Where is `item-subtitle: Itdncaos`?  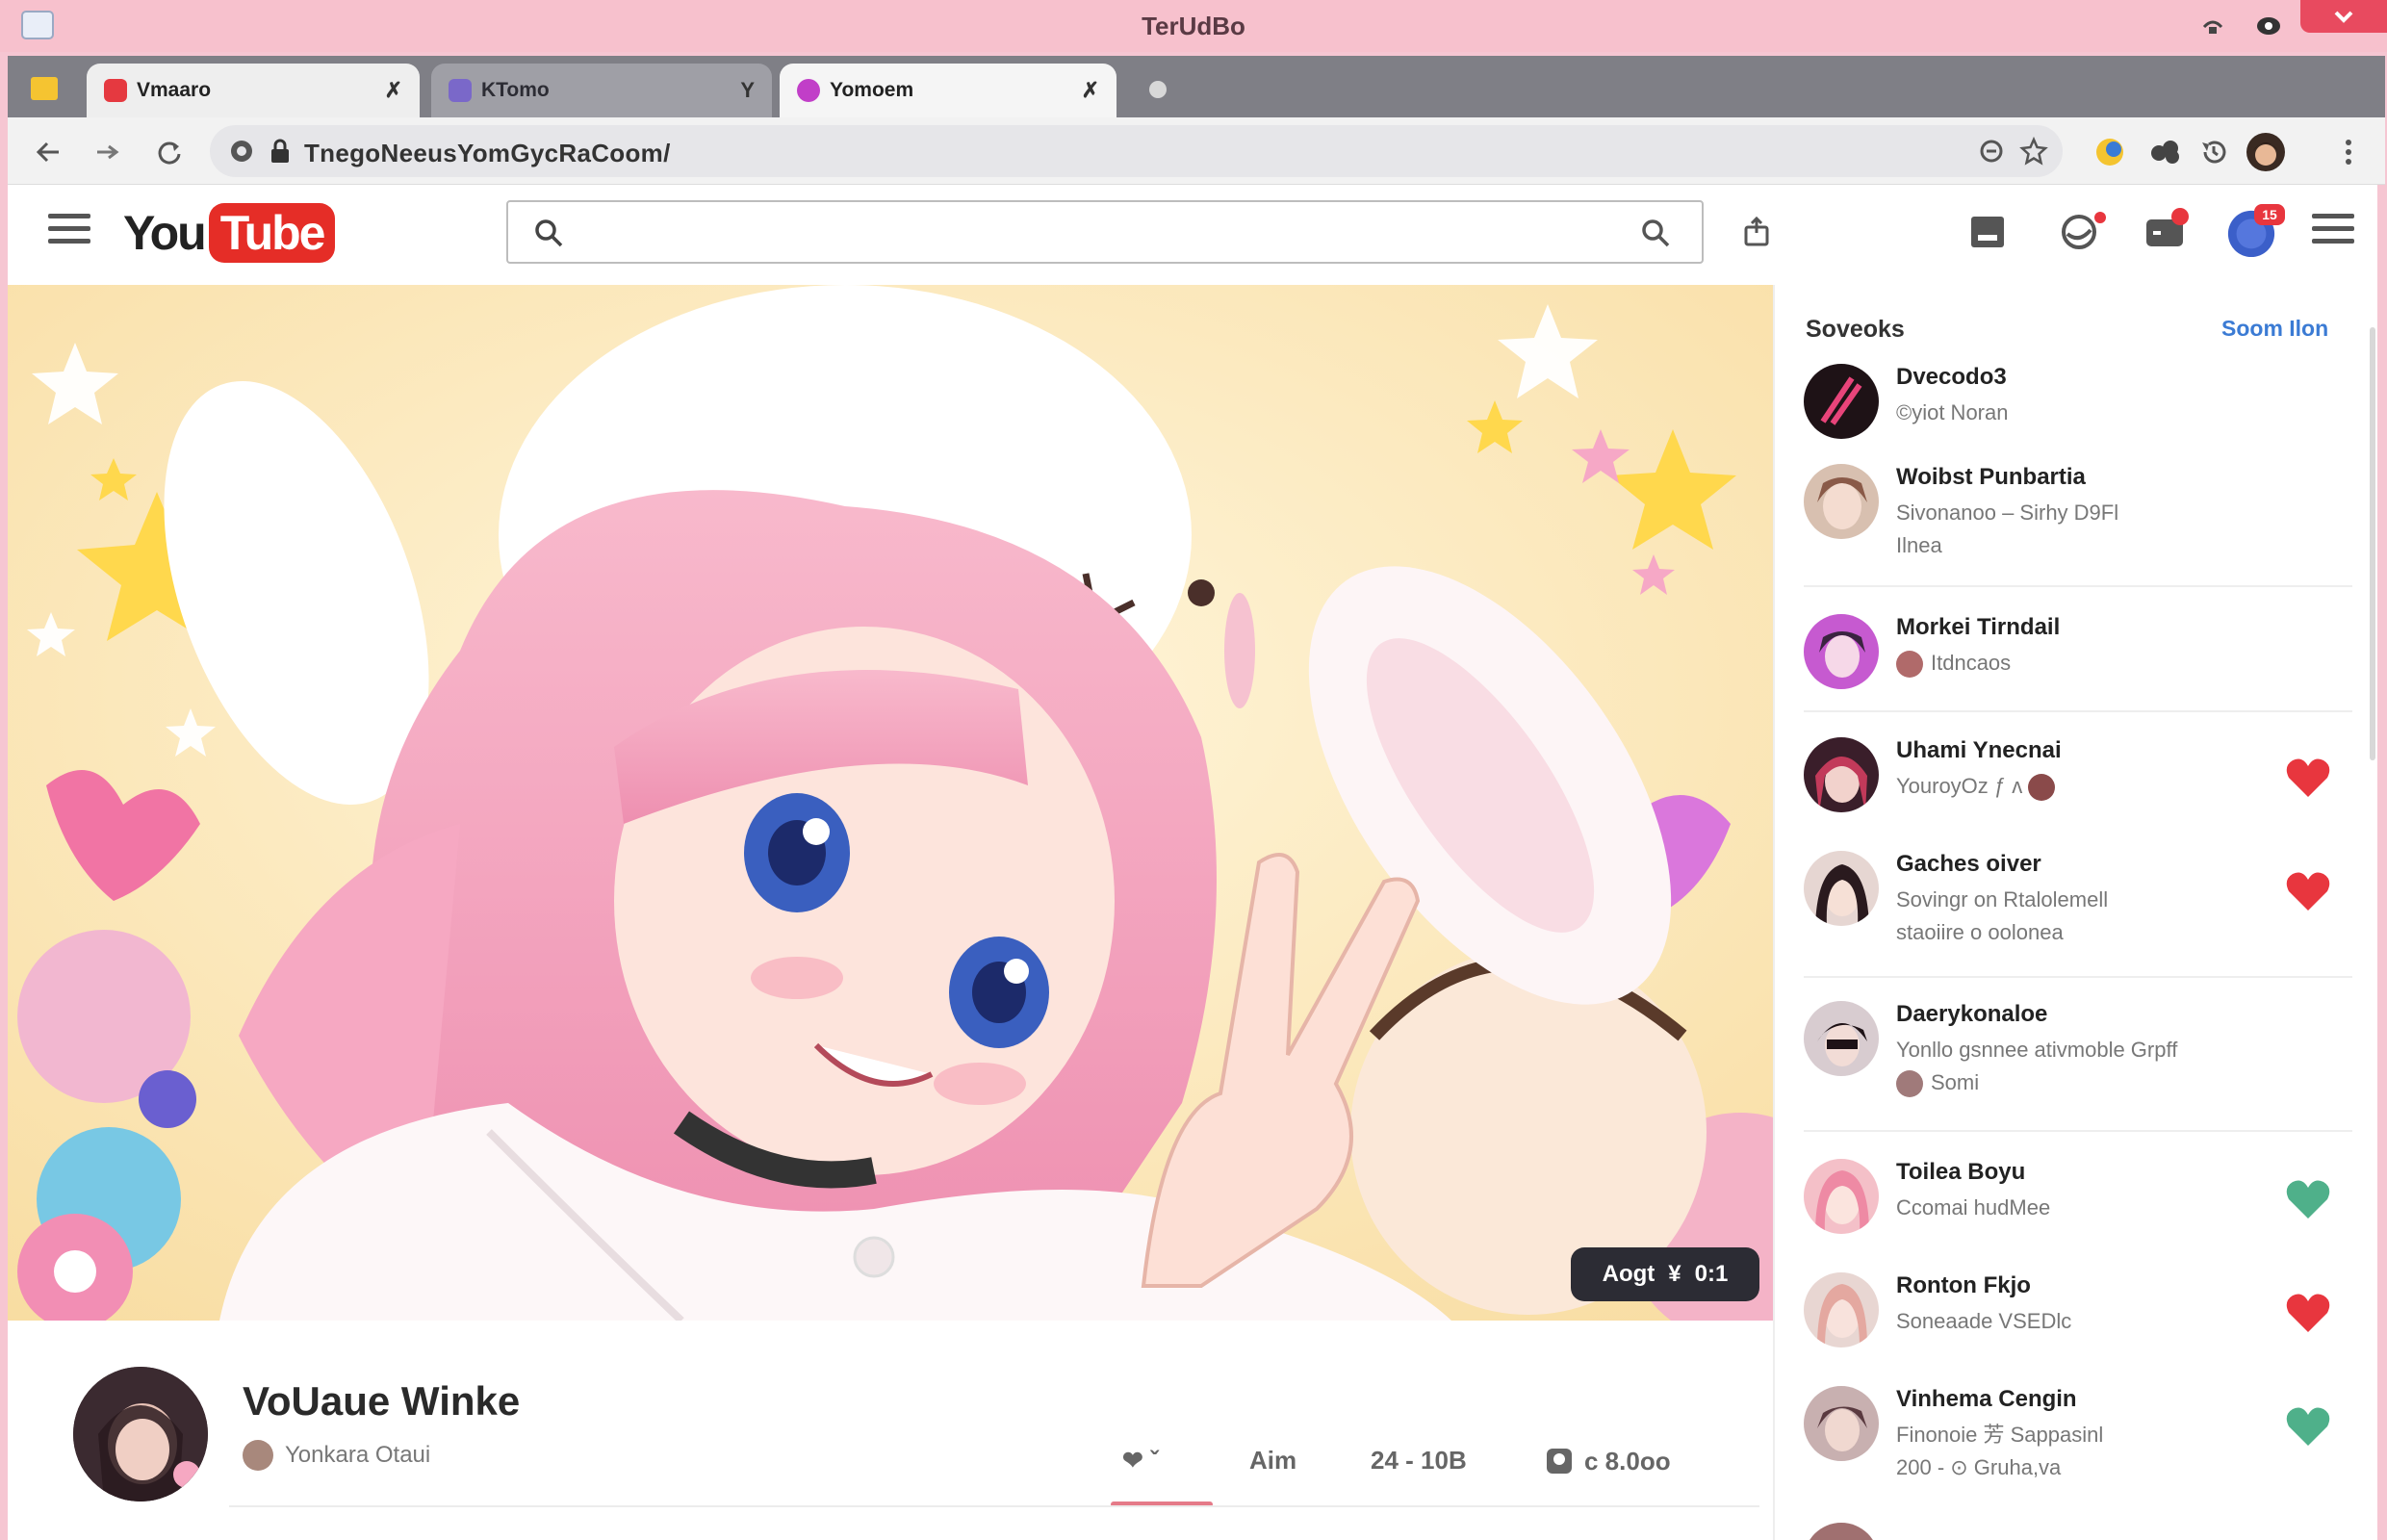
item-subtitle: Itdncaos is located at coordinates (1953, 663).